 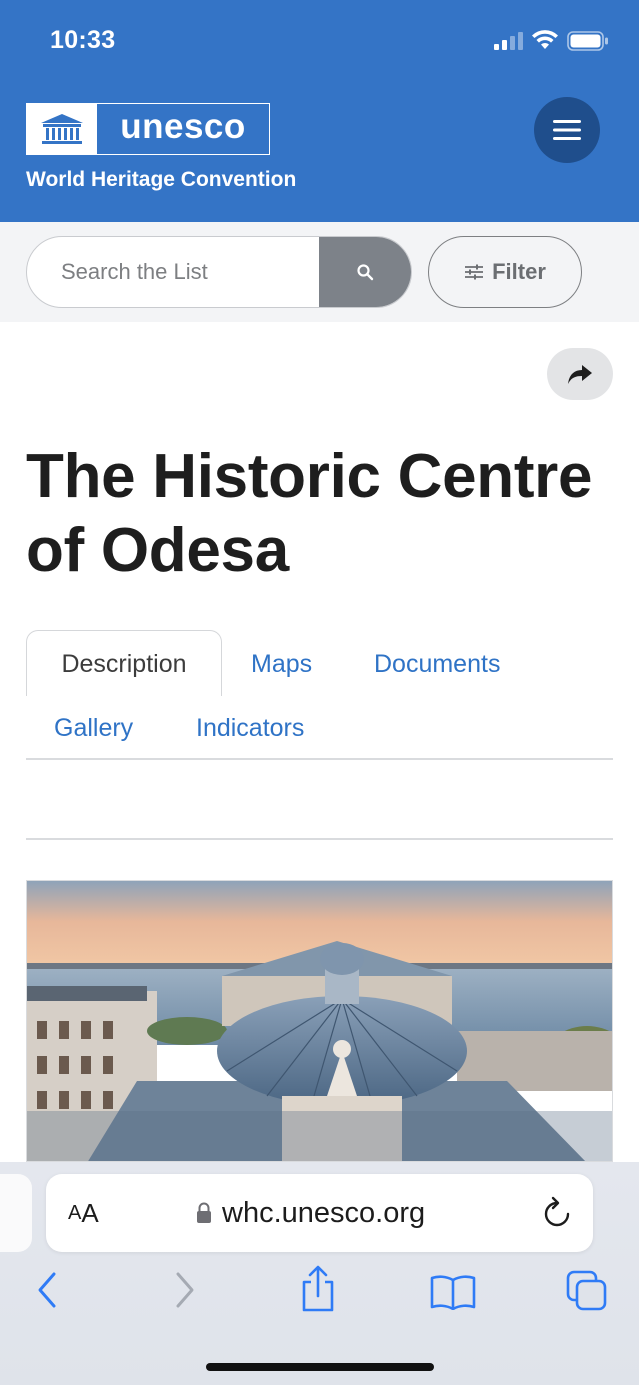 I want to click on battery-icon, so click(x=587, y=41).